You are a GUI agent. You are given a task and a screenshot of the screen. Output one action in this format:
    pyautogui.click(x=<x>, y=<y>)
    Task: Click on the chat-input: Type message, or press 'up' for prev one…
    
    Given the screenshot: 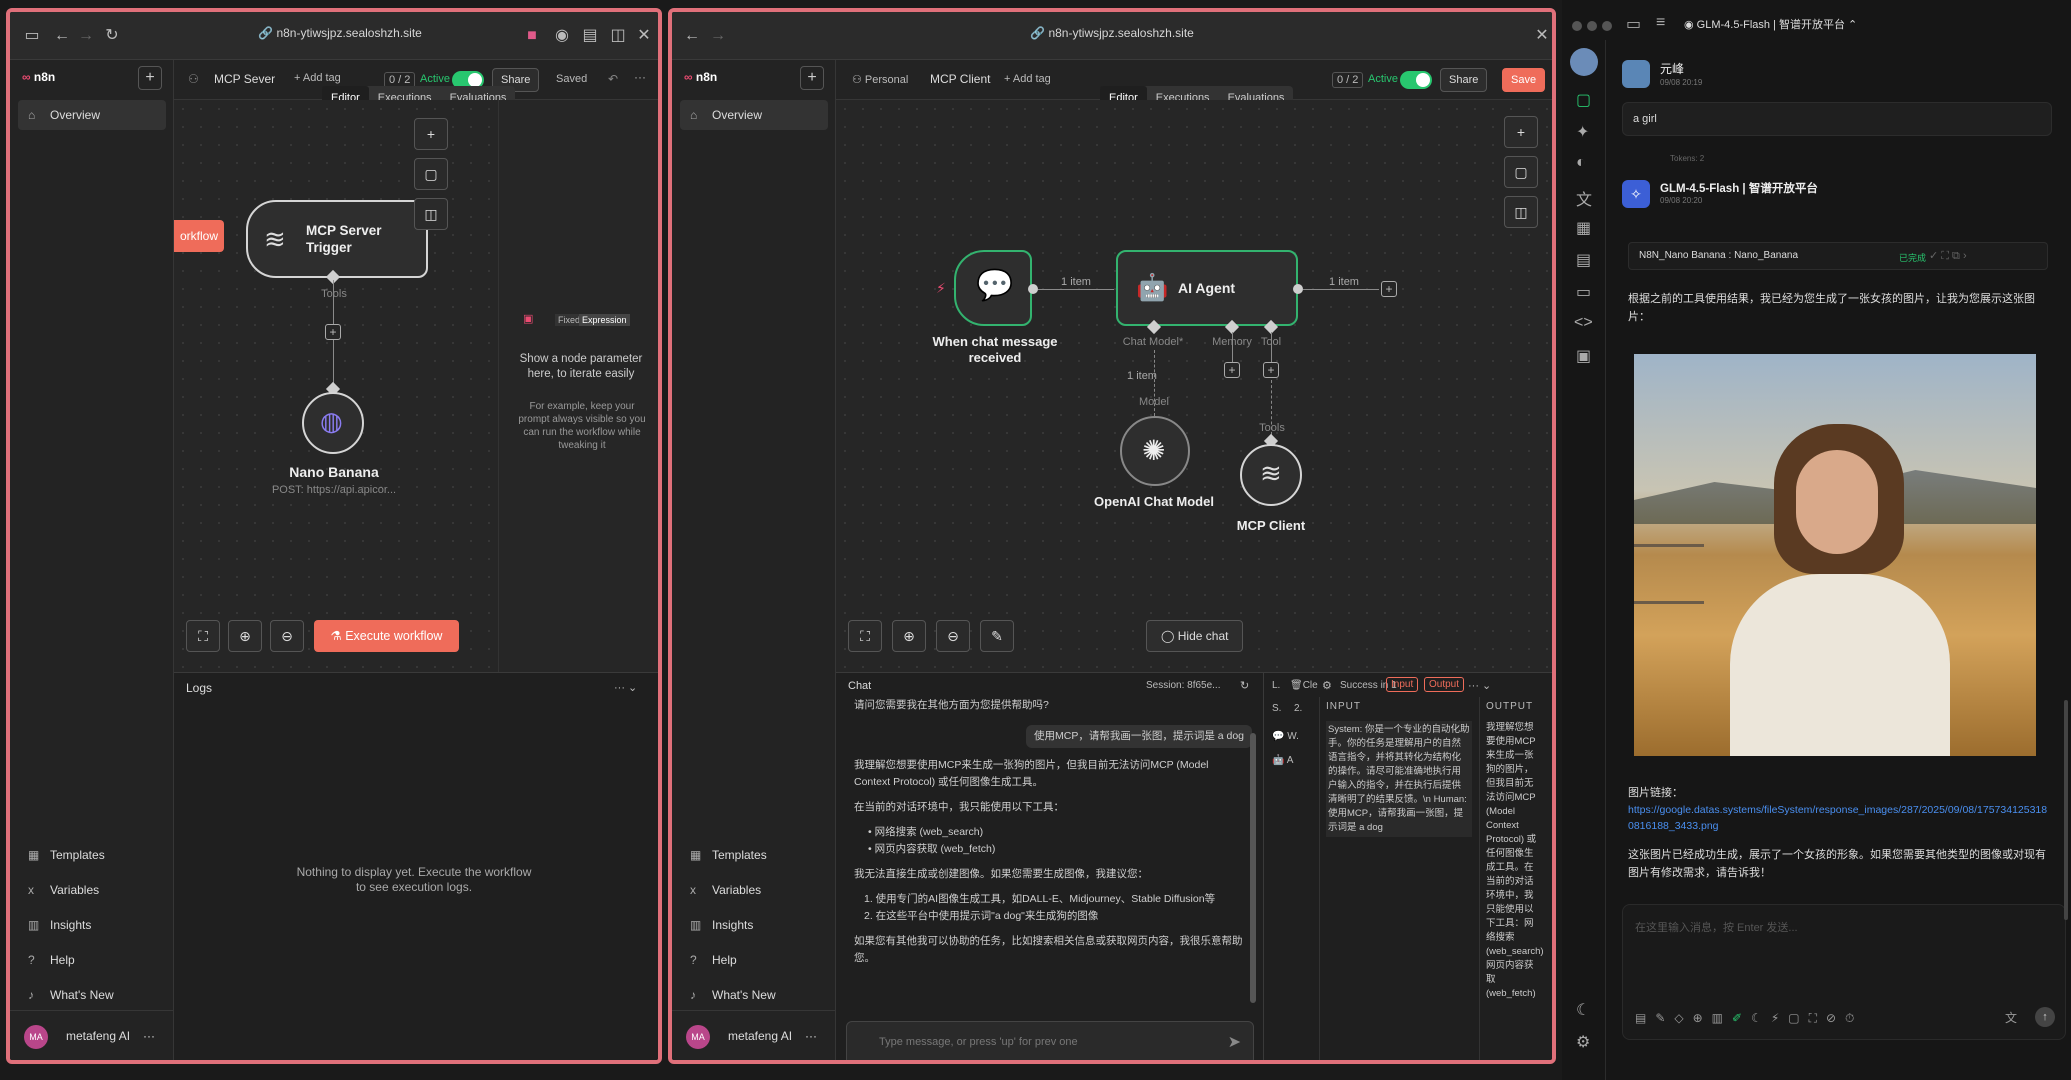 What is the action you would take?
    pyautogui.click(x=1050, y=1040)
    